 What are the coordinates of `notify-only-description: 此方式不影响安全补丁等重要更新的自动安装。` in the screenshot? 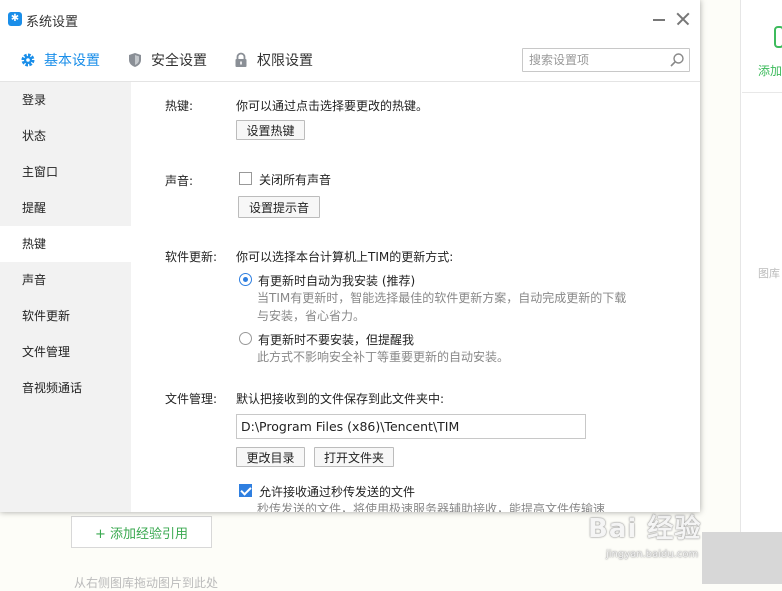 It's located at (383, 357).